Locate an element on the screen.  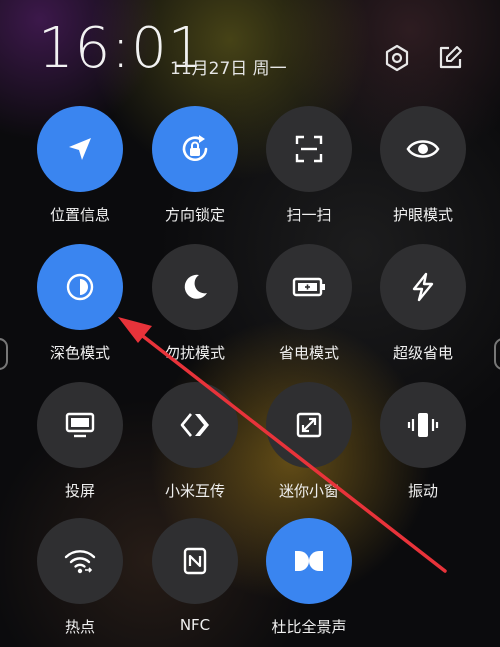
tile-power-saving-button is located at coordinates (309, 287).